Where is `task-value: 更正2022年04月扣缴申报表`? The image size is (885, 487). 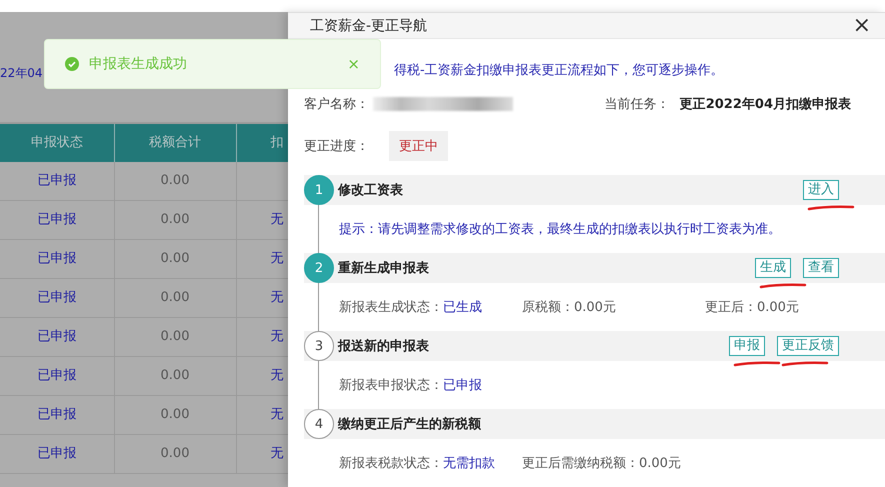
task-value: 更正2022年04月扣缴申报表 is located at coordinates (765, 104).